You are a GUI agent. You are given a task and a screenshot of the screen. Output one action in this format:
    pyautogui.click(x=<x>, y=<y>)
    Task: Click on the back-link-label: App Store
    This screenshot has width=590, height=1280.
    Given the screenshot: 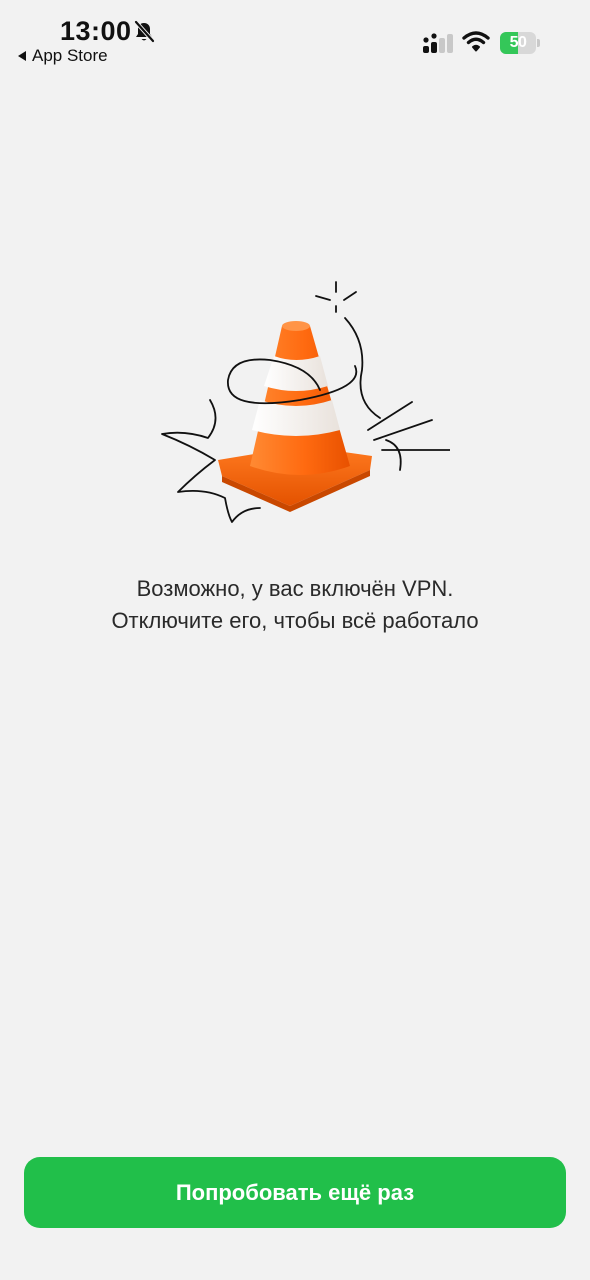 What is the action you would take?
    pyautogui.click(x=70, y=55)
    